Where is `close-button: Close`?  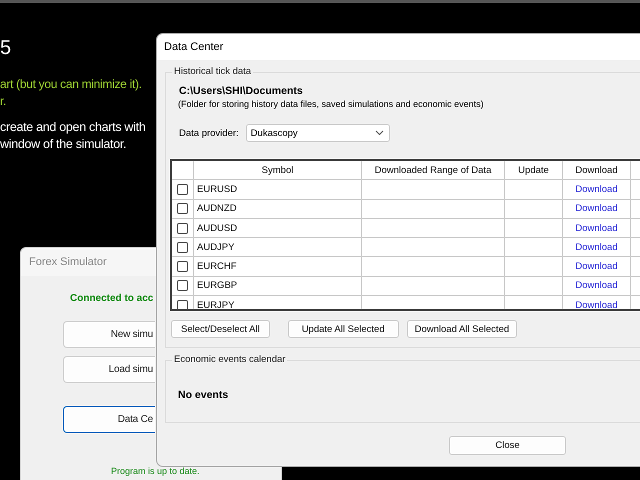
close-button: Close is located at coordinates (507, 445).